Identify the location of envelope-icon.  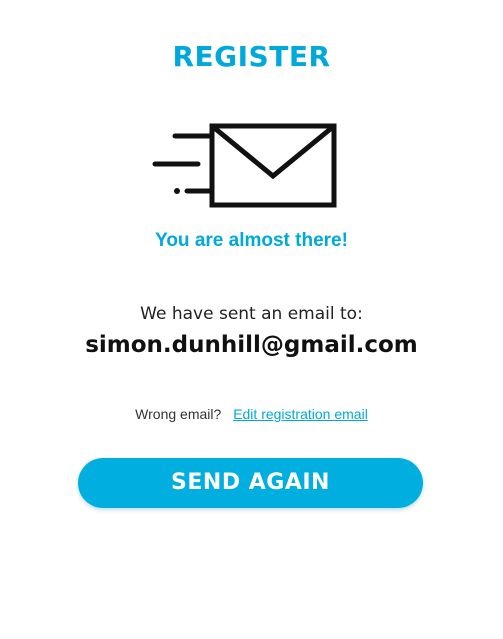
(244, 165).